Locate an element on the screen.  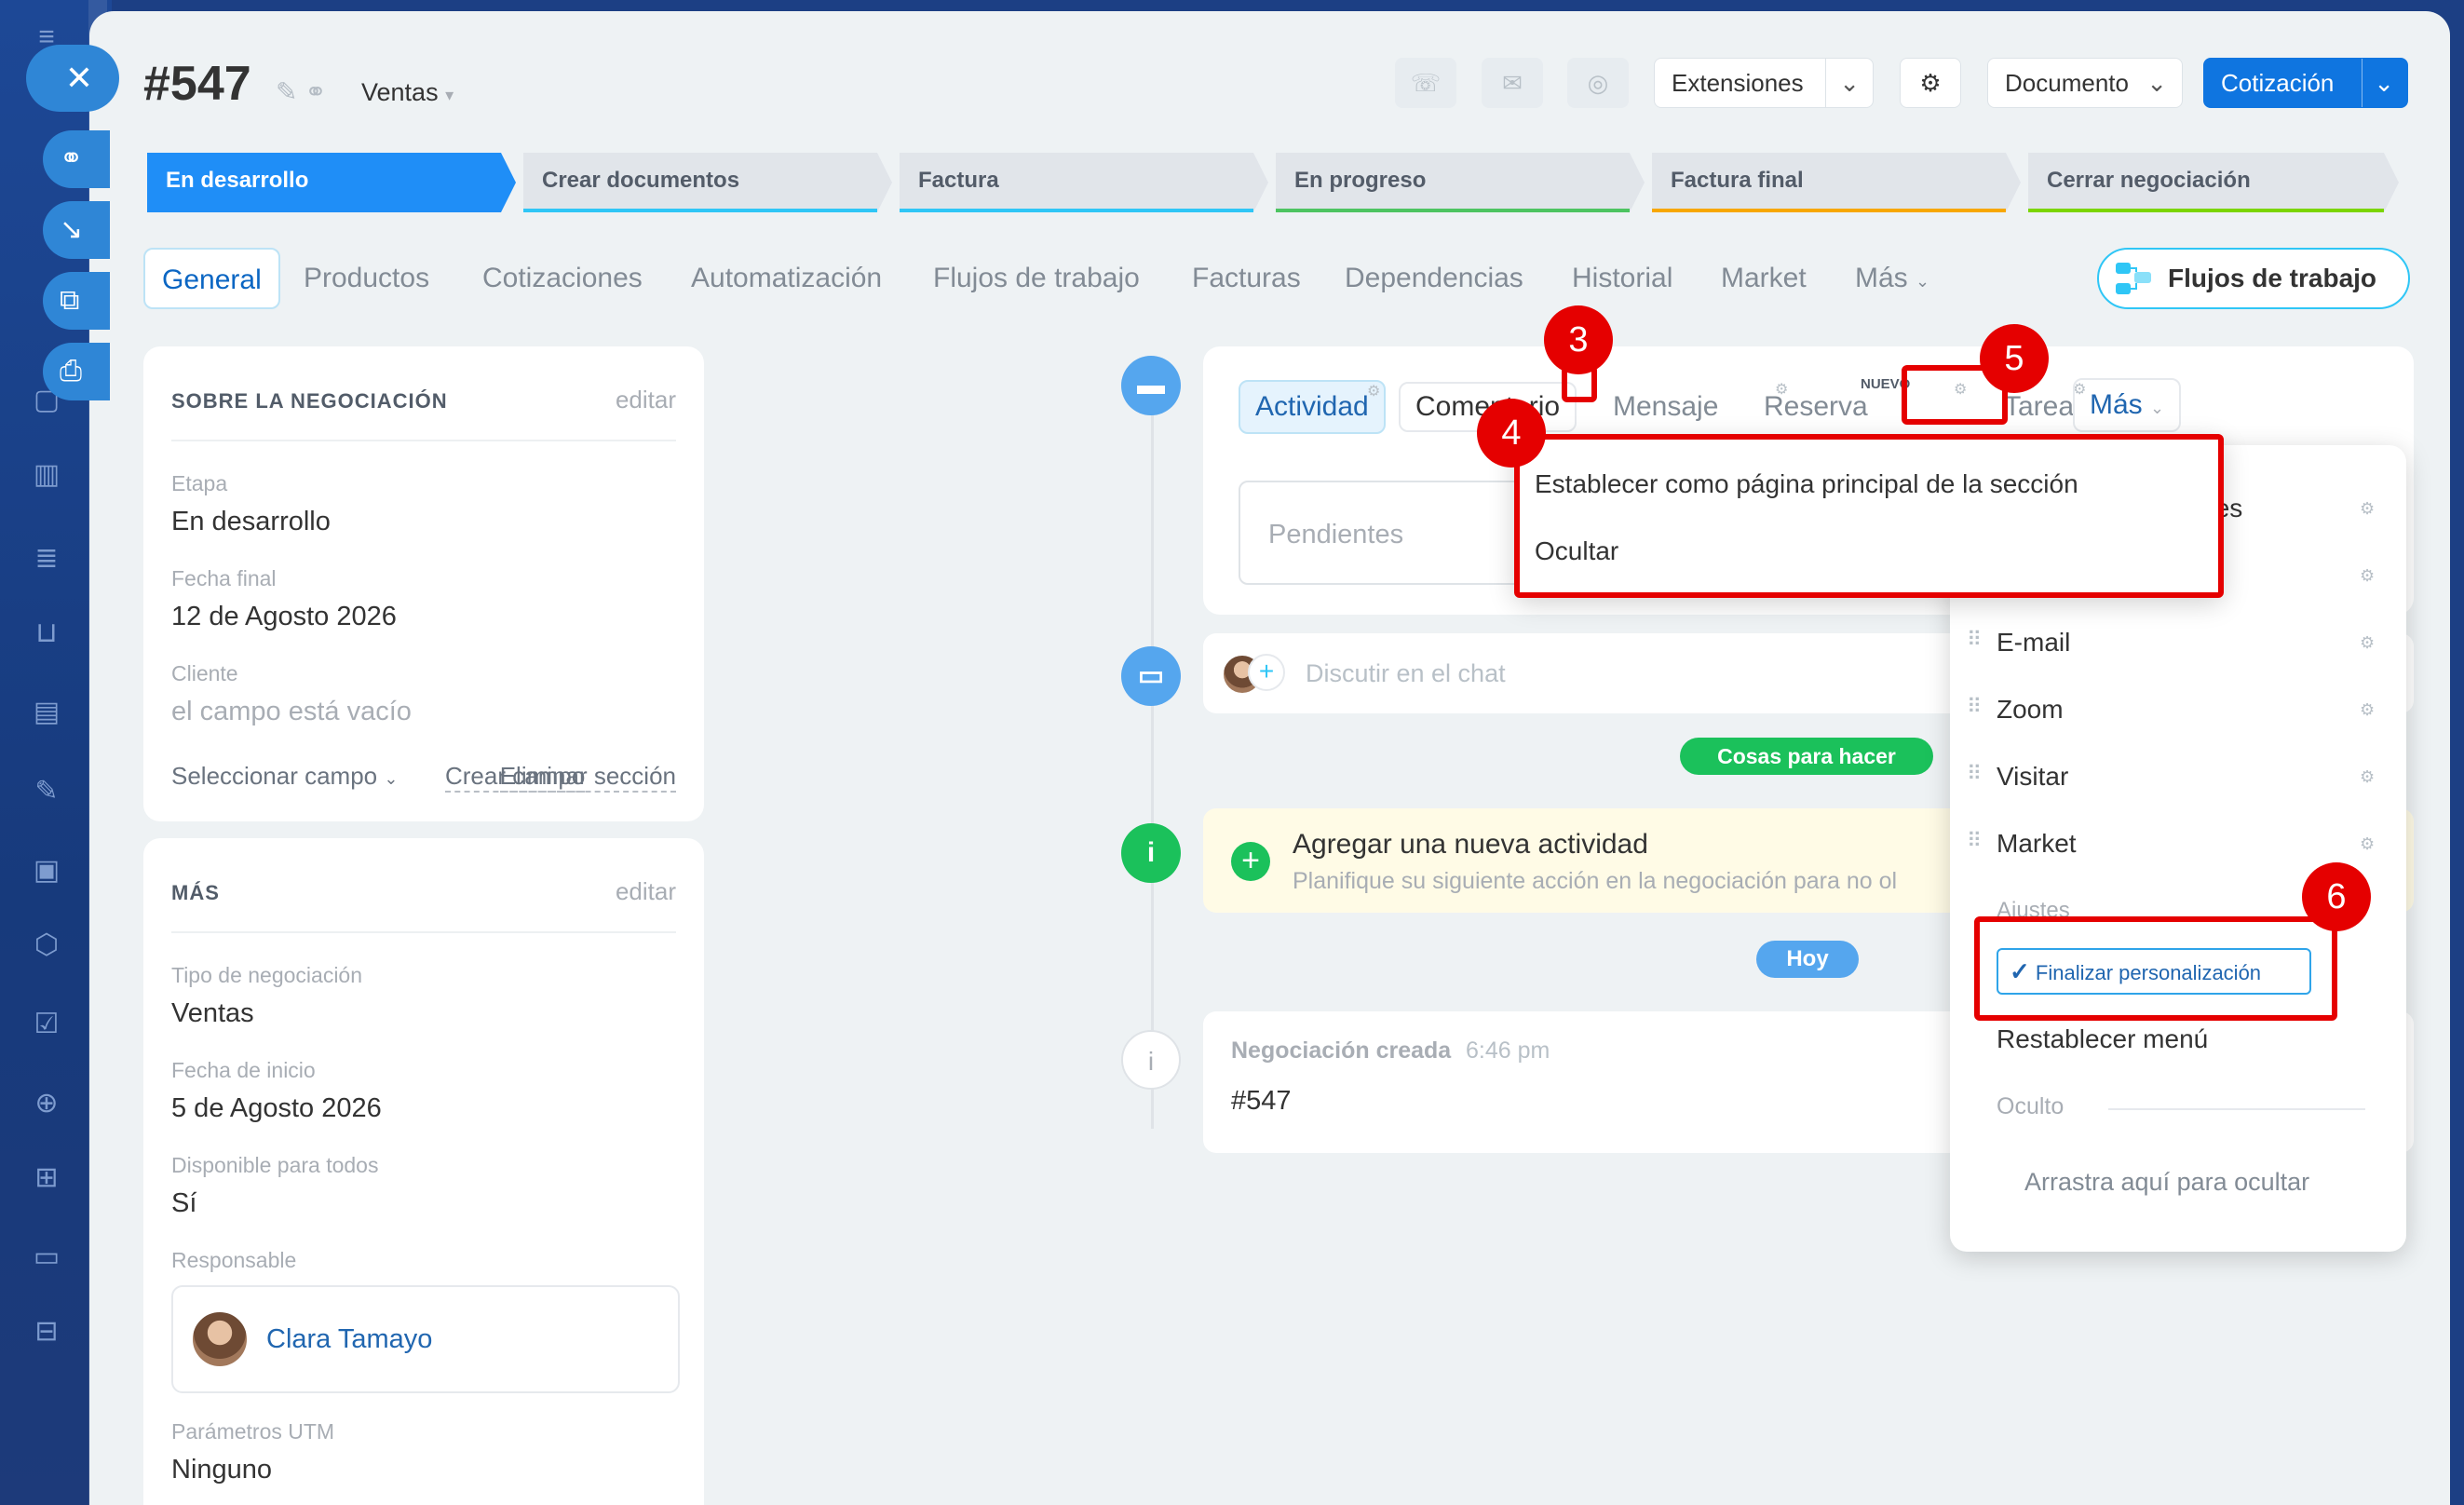
stage-crear-documentos: Crear documentos is located at coordinates (707, 182).